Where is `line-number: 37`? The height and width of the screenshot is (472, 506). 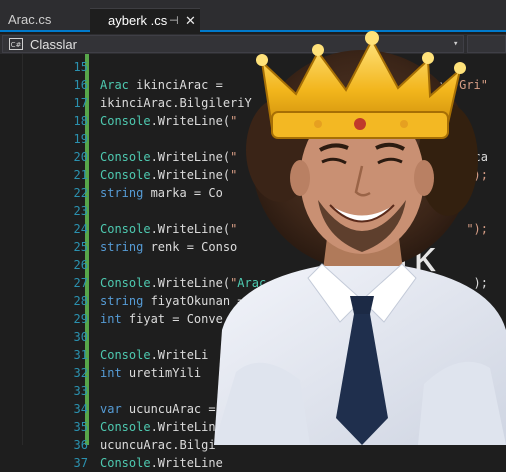 line-number: 37 is located at coordinates (80, 463).